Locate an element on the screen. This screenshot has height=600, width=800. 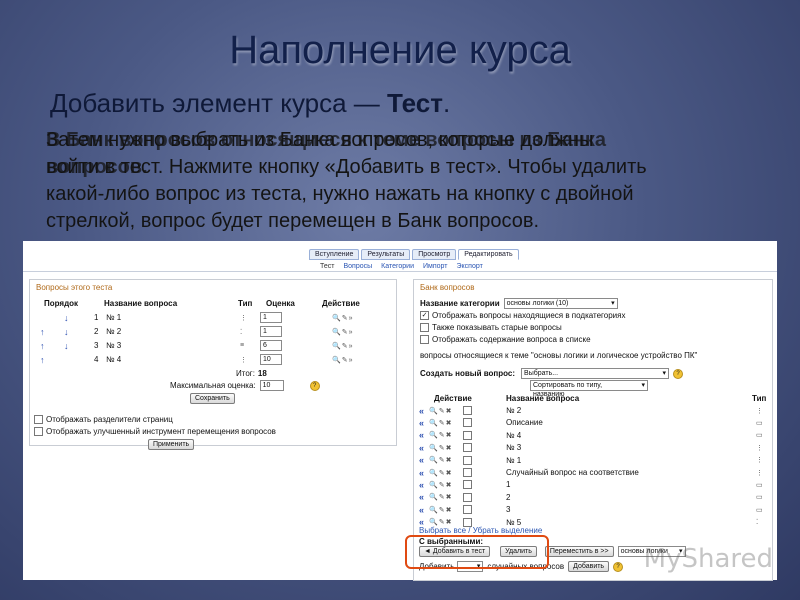
save-button: Сохранить is located at coordinates (212, 398).